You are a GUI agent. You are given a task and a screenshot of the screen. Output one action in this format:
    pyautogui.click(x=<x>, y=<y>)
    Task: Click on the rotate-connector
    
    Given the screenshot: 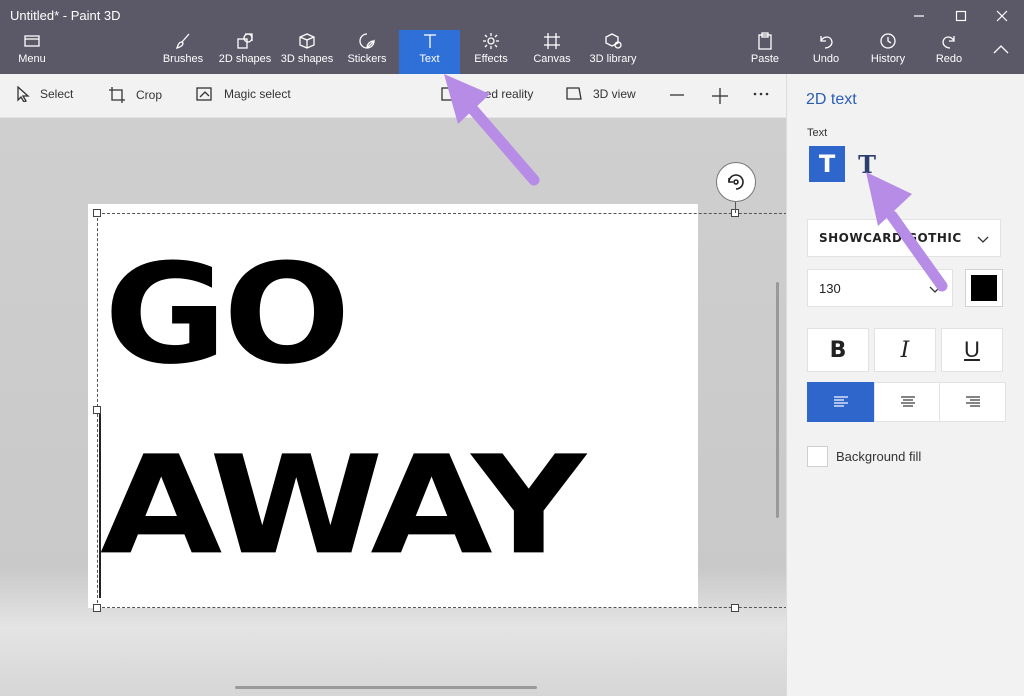 What is the action you would take?
    pyautogui.click(x=735, y=207)
    